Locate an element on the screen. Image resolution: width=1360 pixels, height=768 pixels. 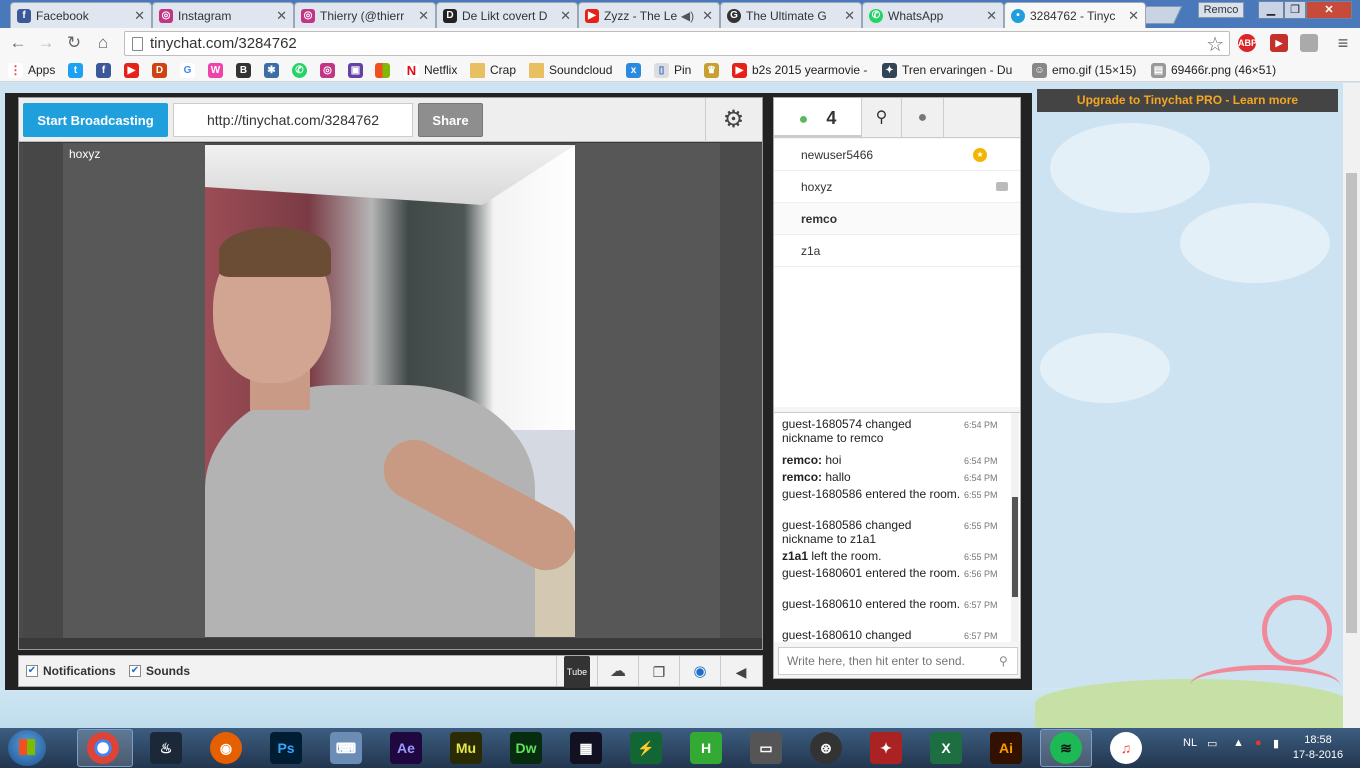
tab-thierry: ◎ Thierry (@thierr ✕ is located at coordinates (365, 15).